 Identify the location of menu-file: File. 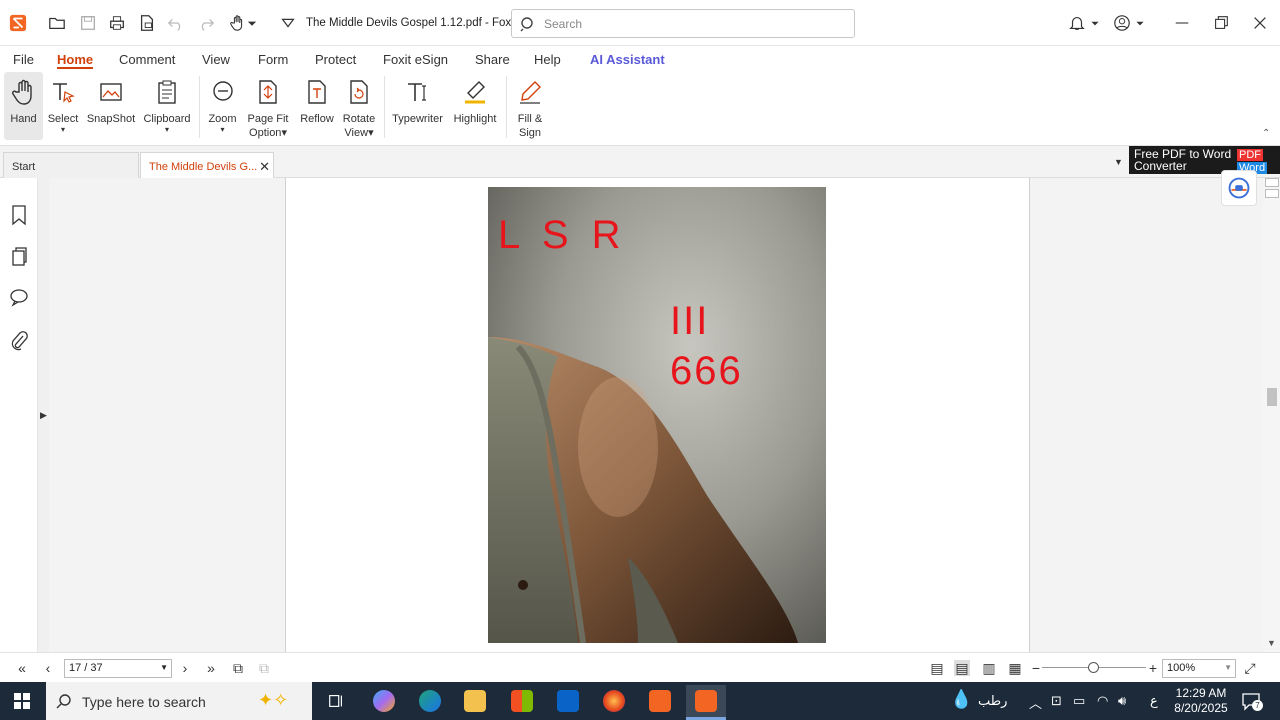
(23, 59).